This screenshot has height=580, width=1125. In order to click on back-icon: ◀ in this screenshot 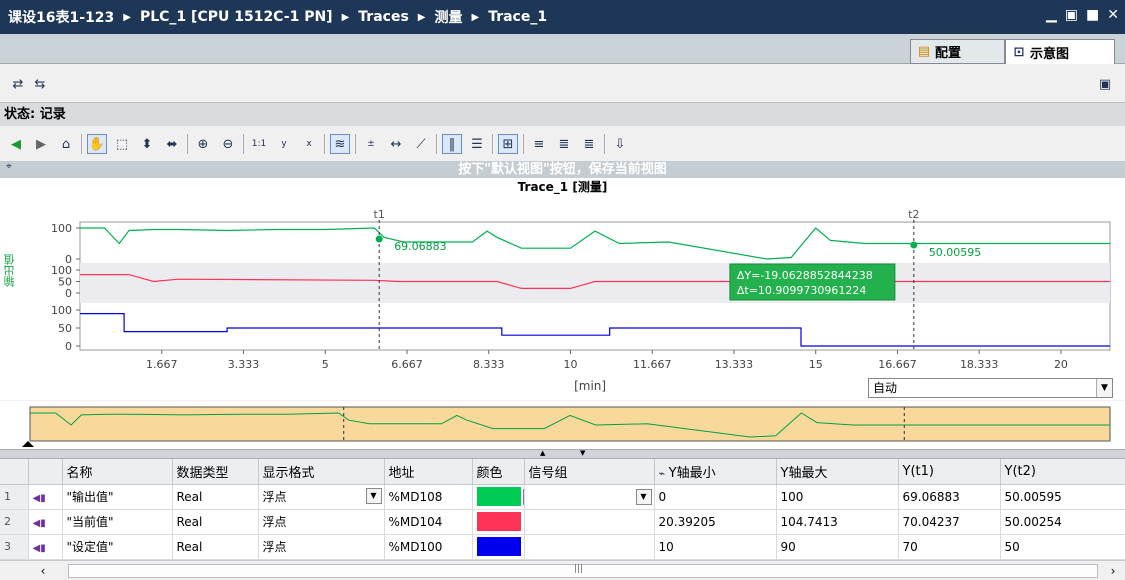, I will do `click(16, 144)`.